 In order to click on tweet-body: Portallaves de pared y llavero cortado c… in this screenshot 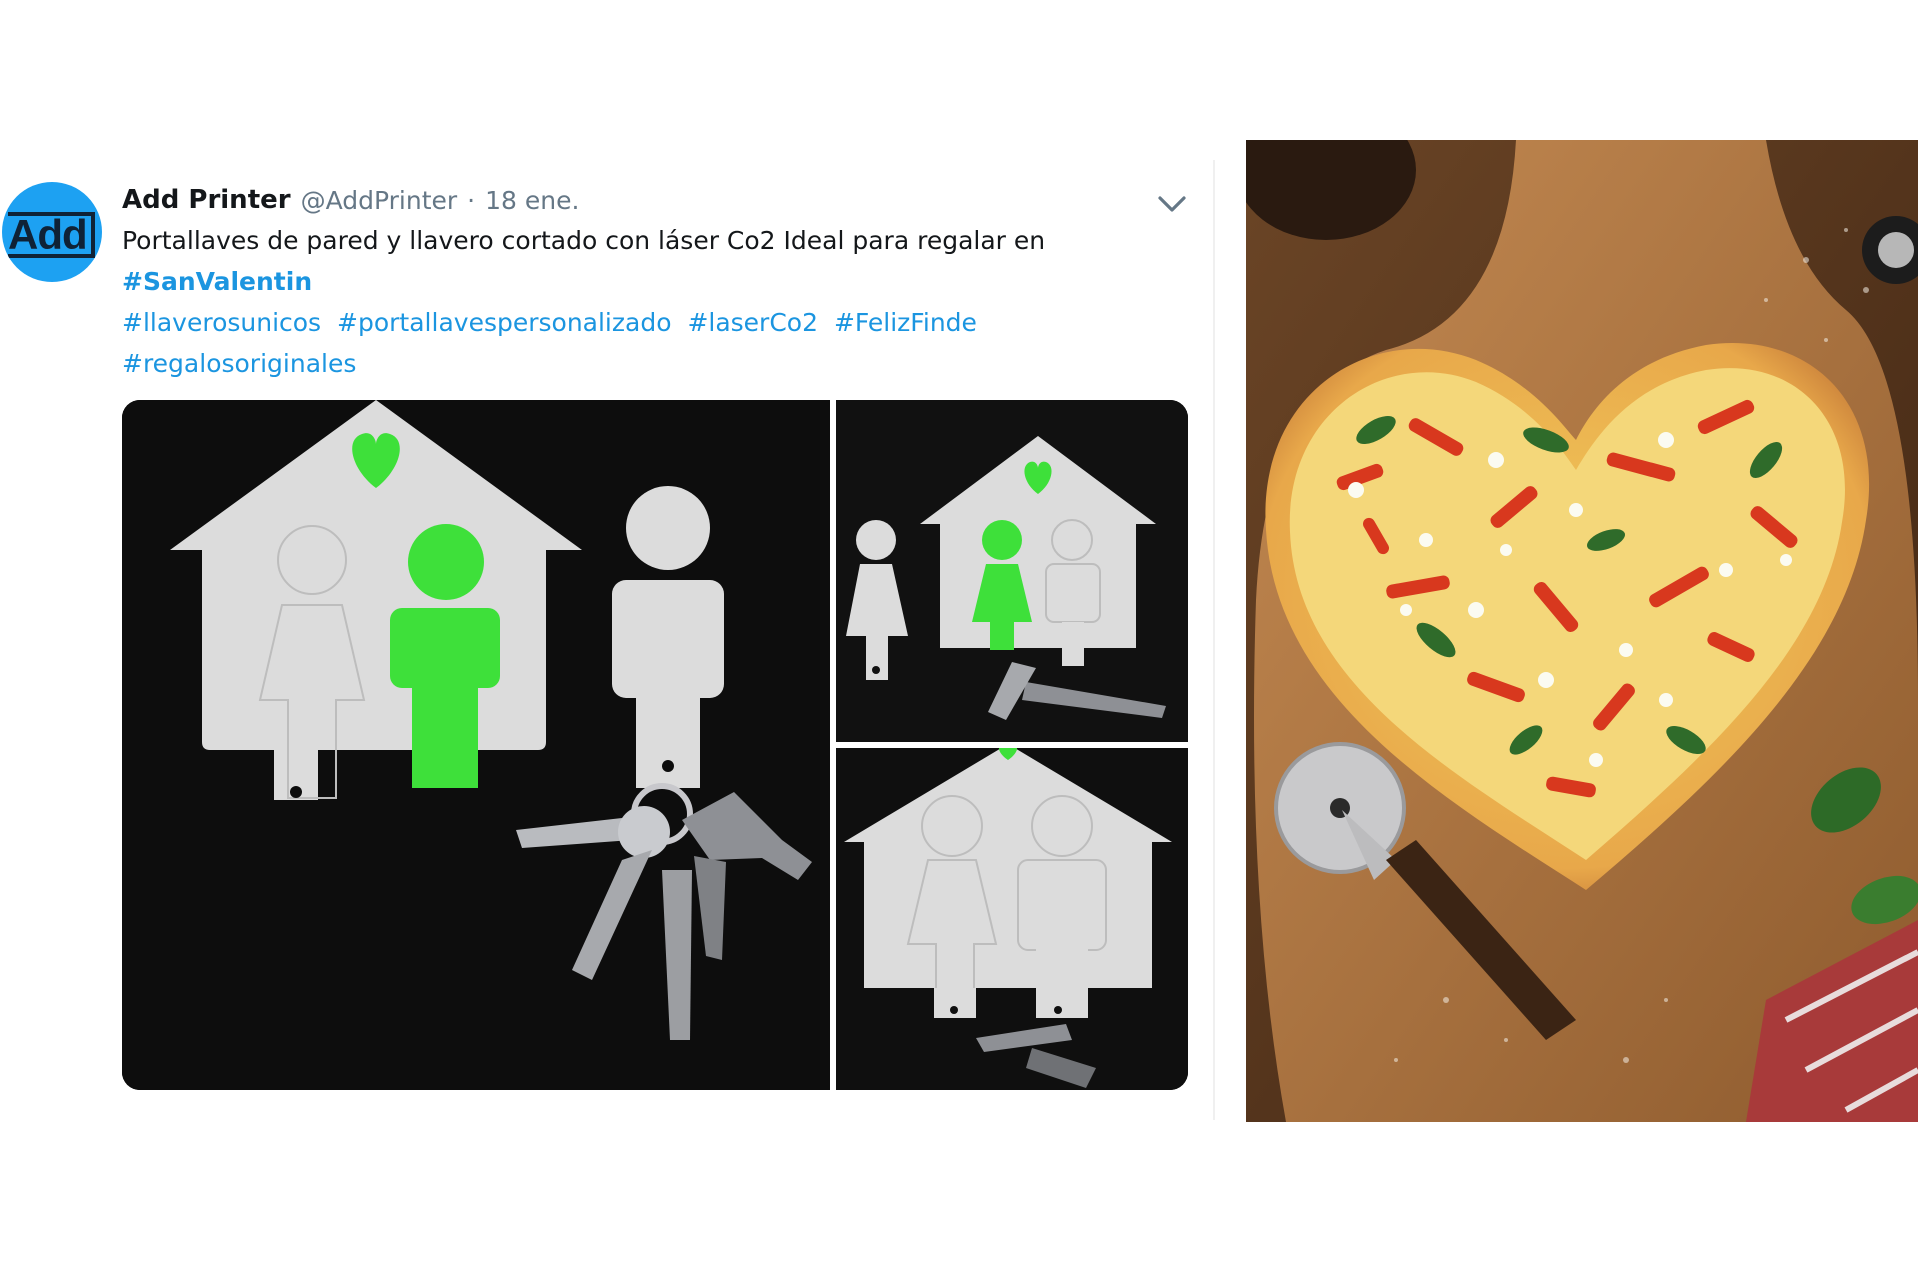, I will do `click(584, 240)`.